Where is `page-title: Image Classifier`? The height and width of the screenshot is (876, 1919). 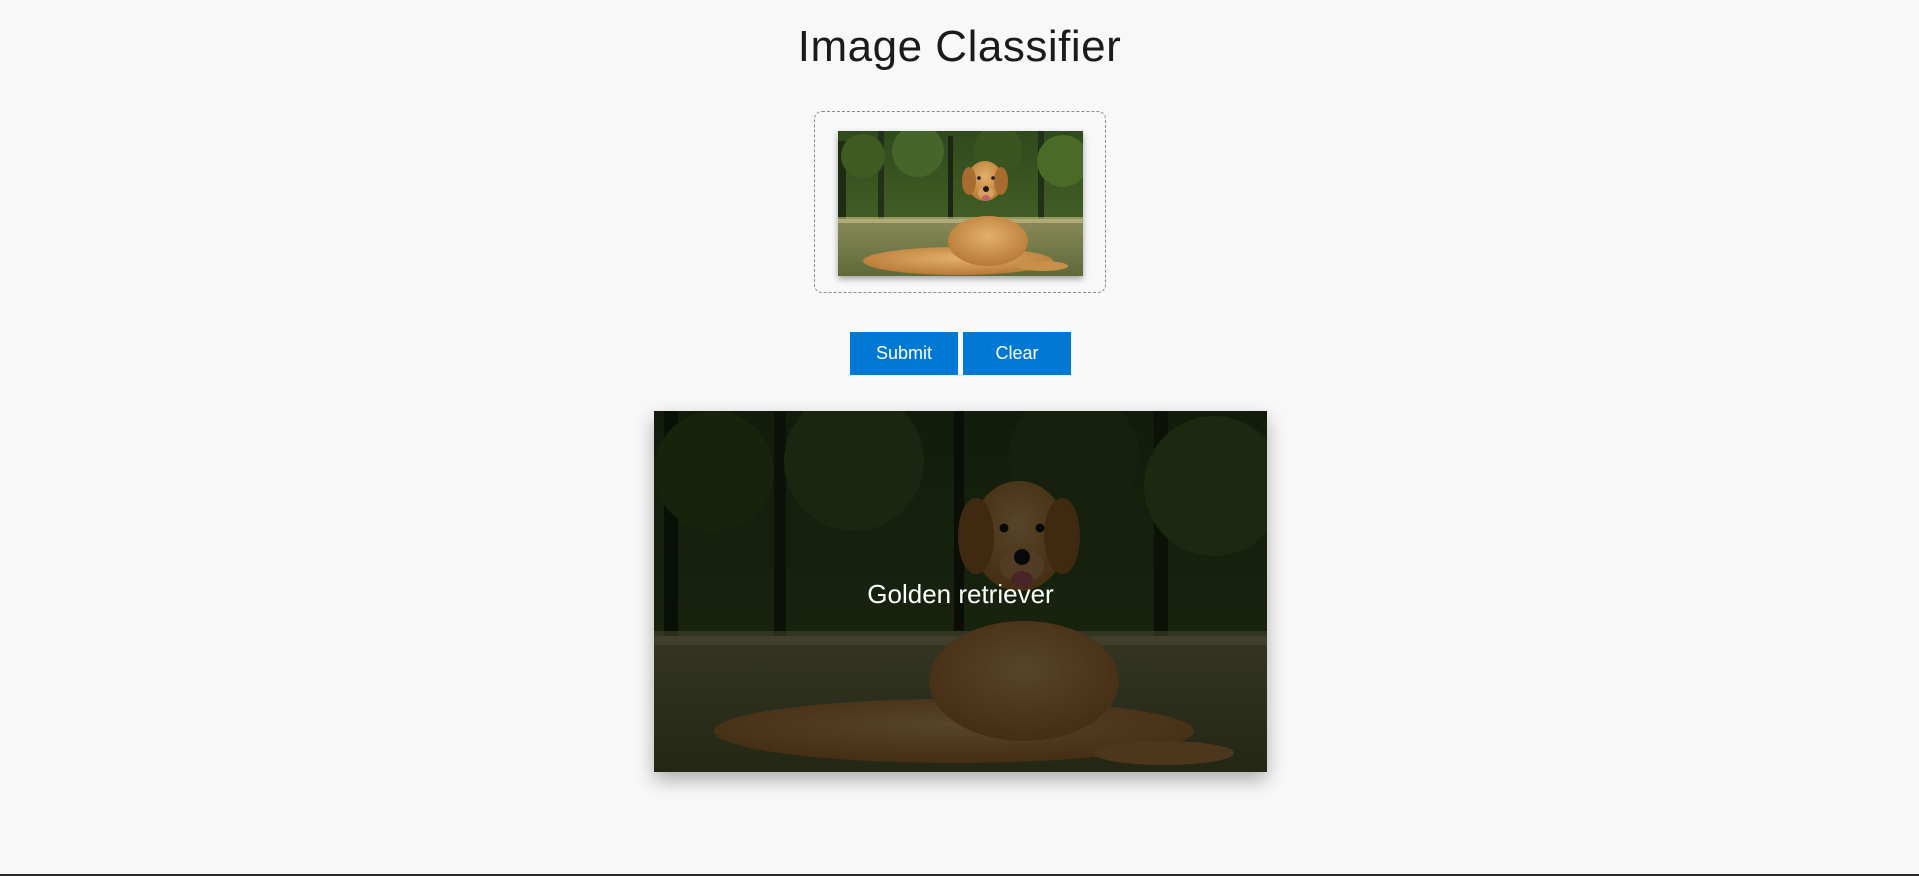
page-title: Image Classifier is located at coordinates (959, 46).